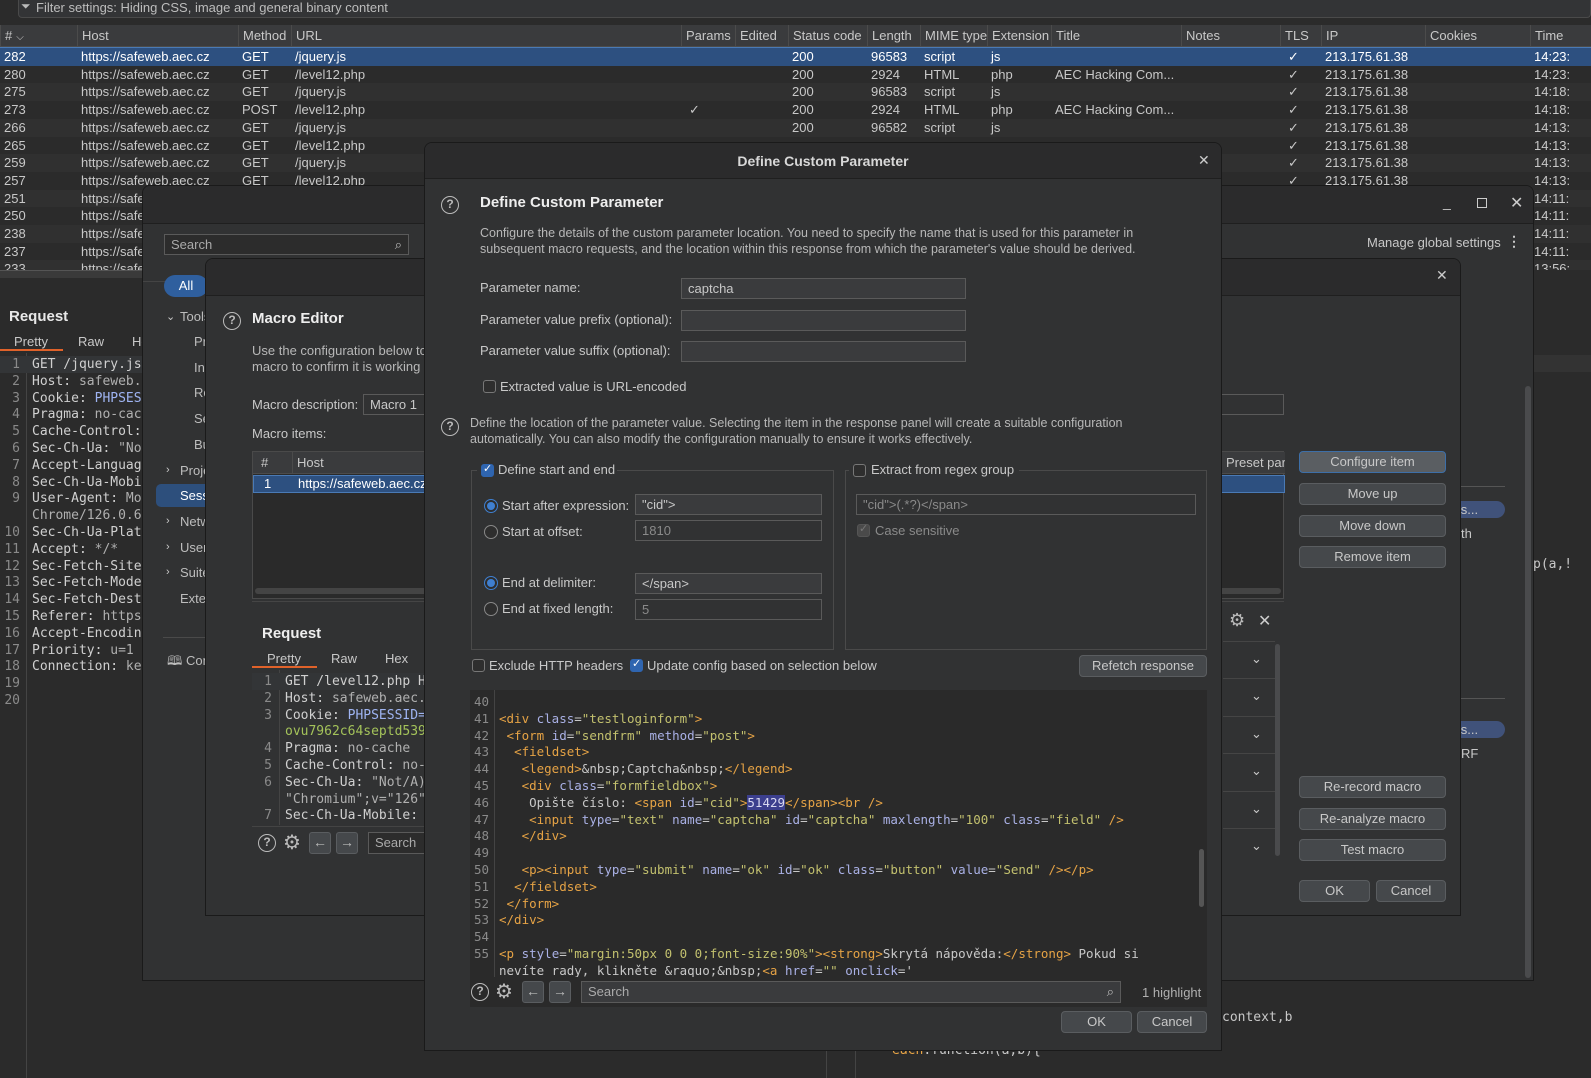  What do you see at coordinates (1528, 682) in the screenshot?
I see `settings-scrollbar` at bounding box center [1528, 682].